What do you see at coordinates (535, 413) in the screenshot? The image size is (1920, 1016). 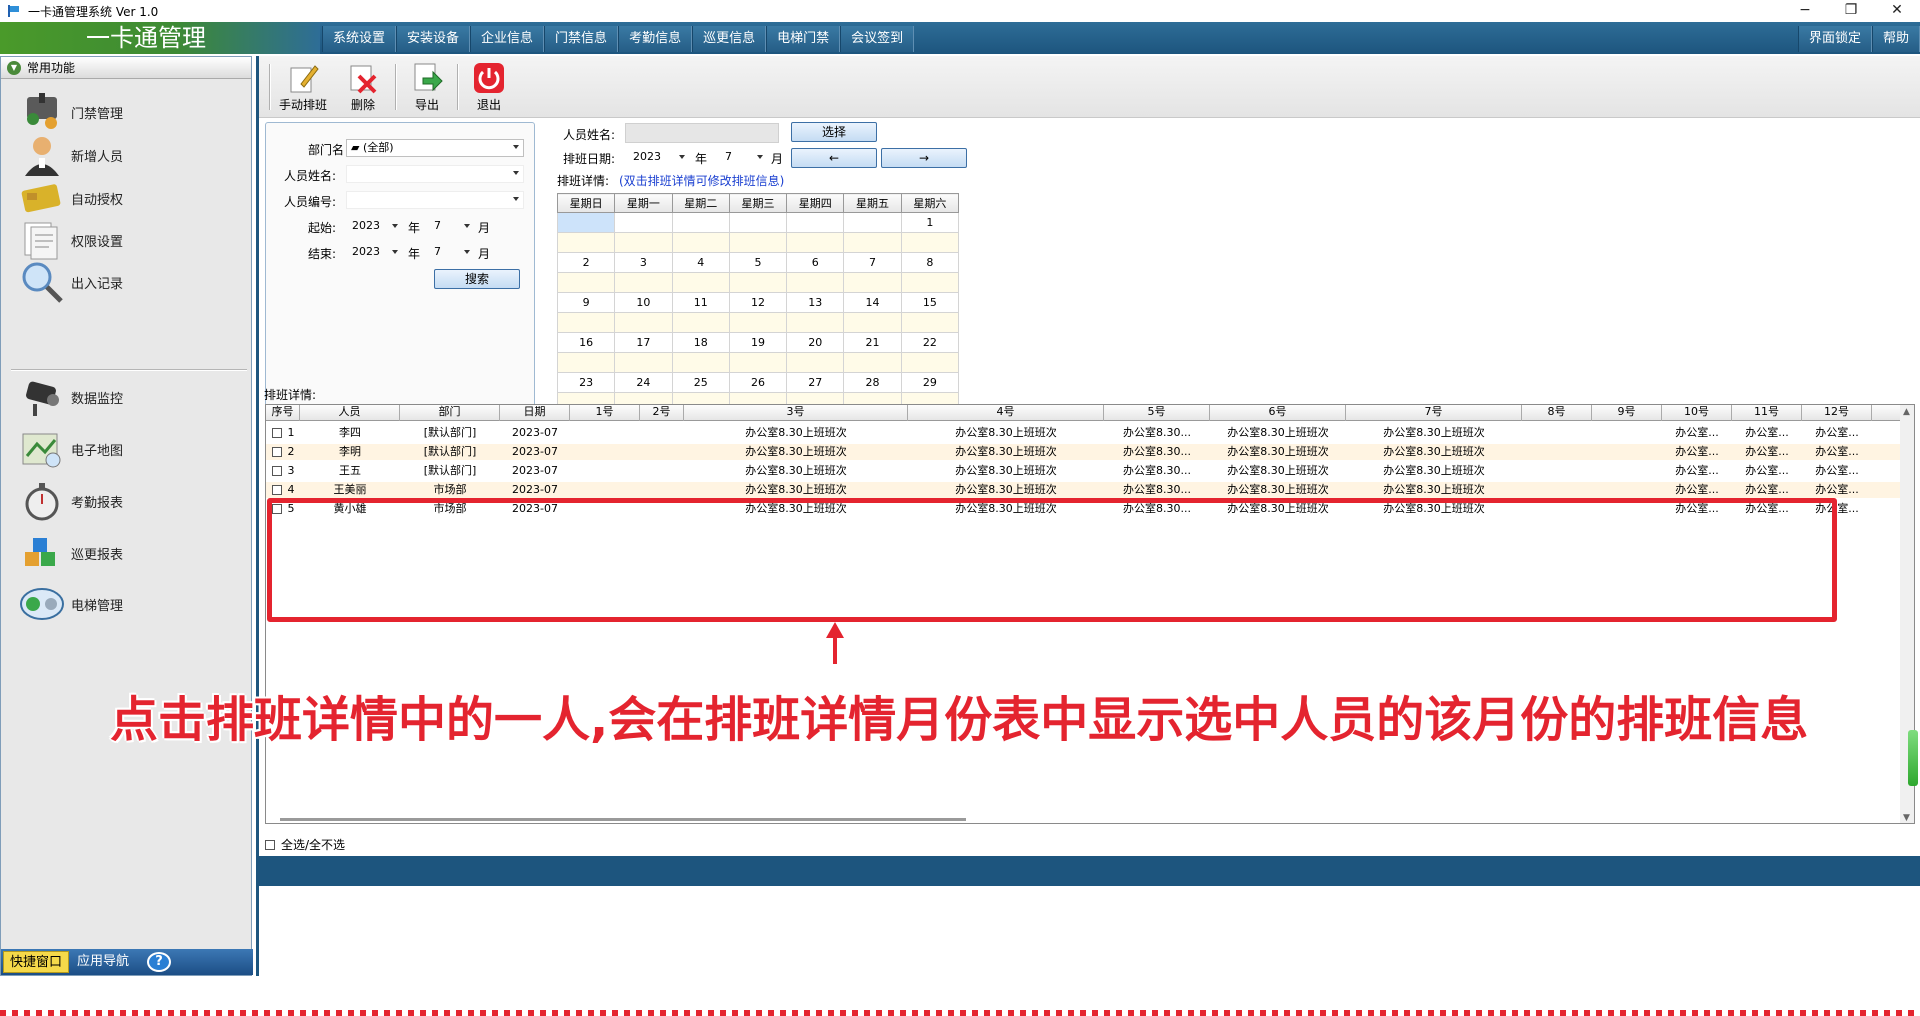 I see `column-header: 日期` at bounding box center [535, 413].